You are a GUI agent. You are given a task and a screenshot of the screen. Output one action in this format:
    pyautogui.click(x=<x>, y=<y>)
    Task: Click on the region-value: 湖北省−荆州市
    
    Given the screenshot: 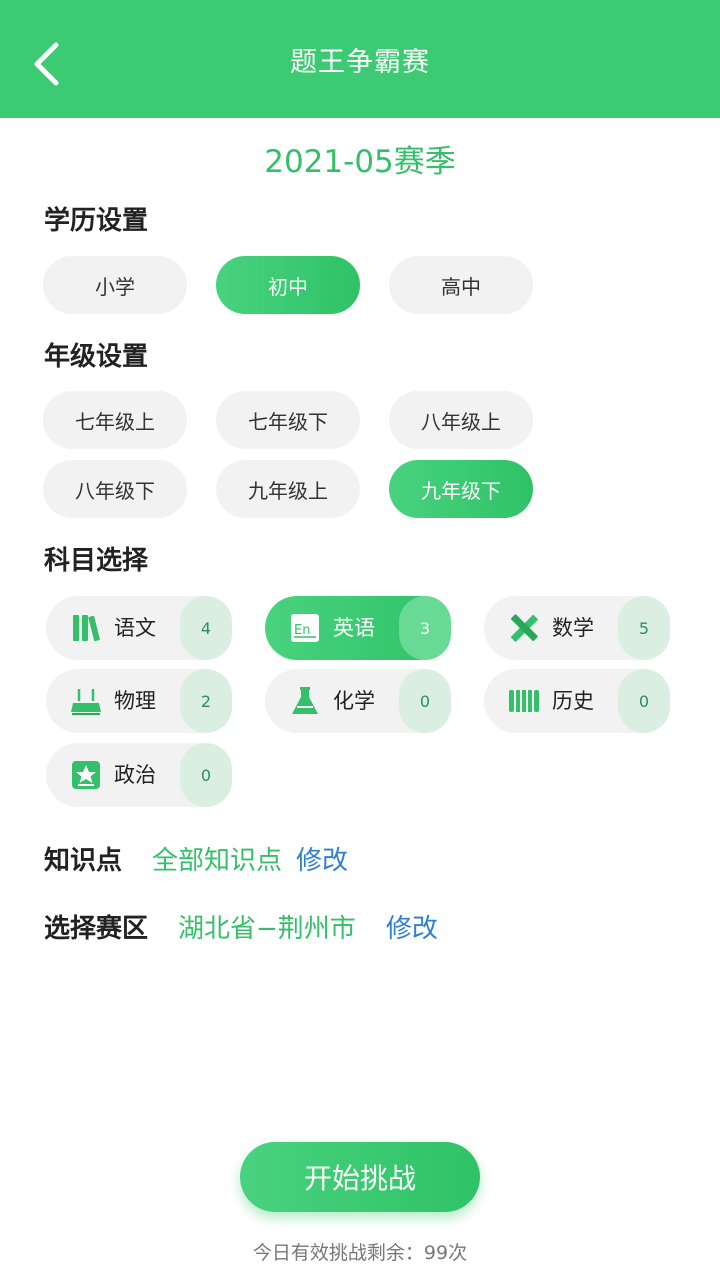 What is the action you would take?
    pyautogui.click(x=267, y=928)
    